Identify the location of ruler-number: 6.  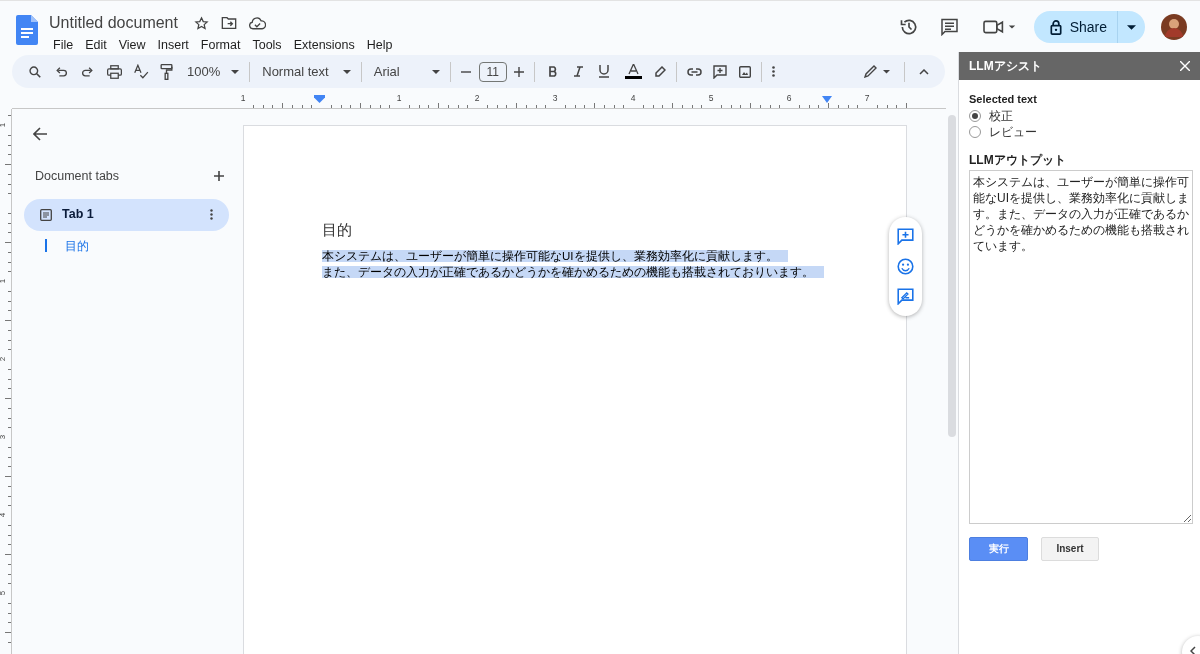
(789, 98).